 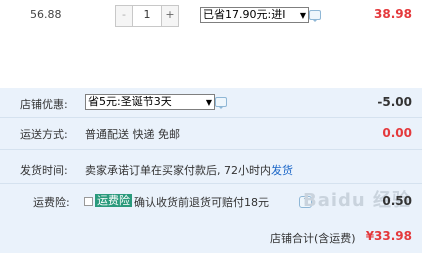 I want to click on item-discount-select: 已省17.90元:进I ▼, so click(x=254, y=15).